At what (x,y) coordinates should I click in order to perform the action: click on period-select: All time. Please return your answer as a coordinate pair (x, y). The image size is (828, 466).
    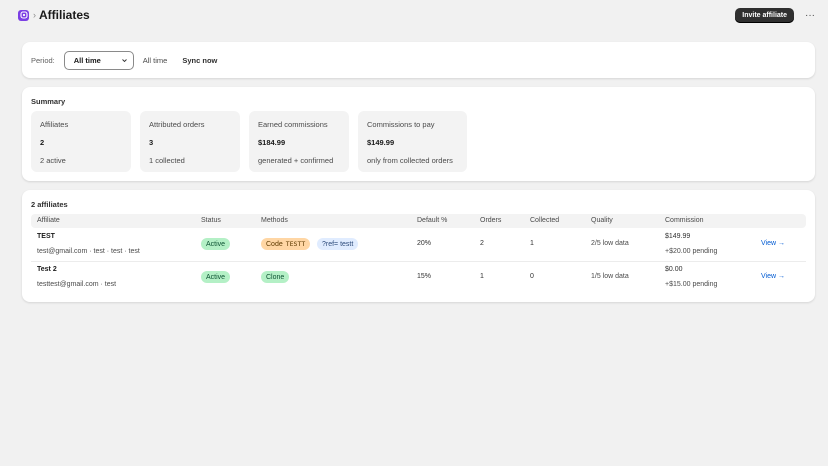
    Looking at the image, I should click on (98, 60).